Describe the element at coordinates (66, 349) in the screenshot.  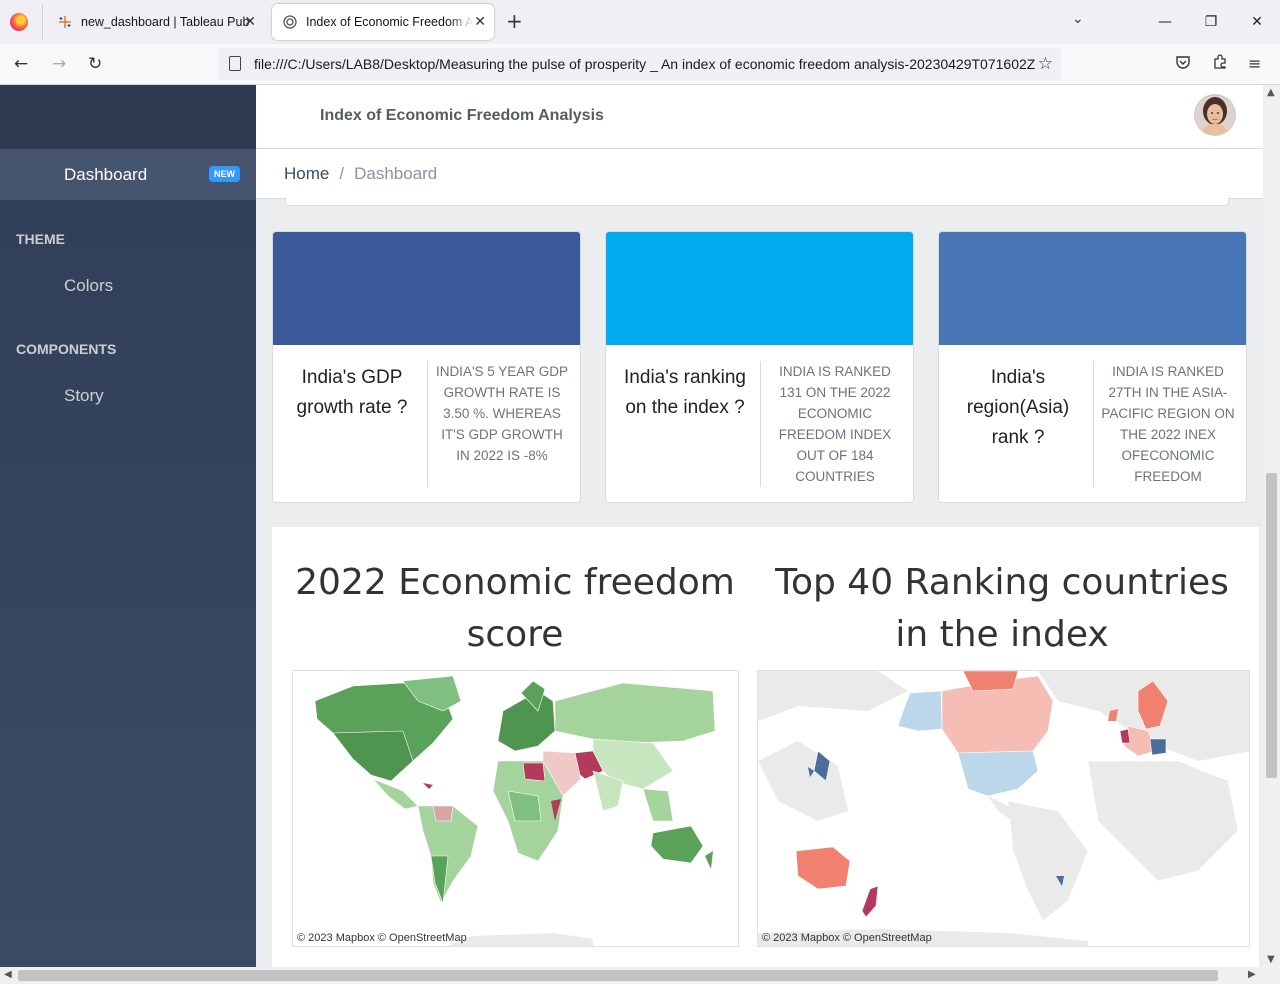
I see `sidebar-section-components: COMPONENTS` at that location.